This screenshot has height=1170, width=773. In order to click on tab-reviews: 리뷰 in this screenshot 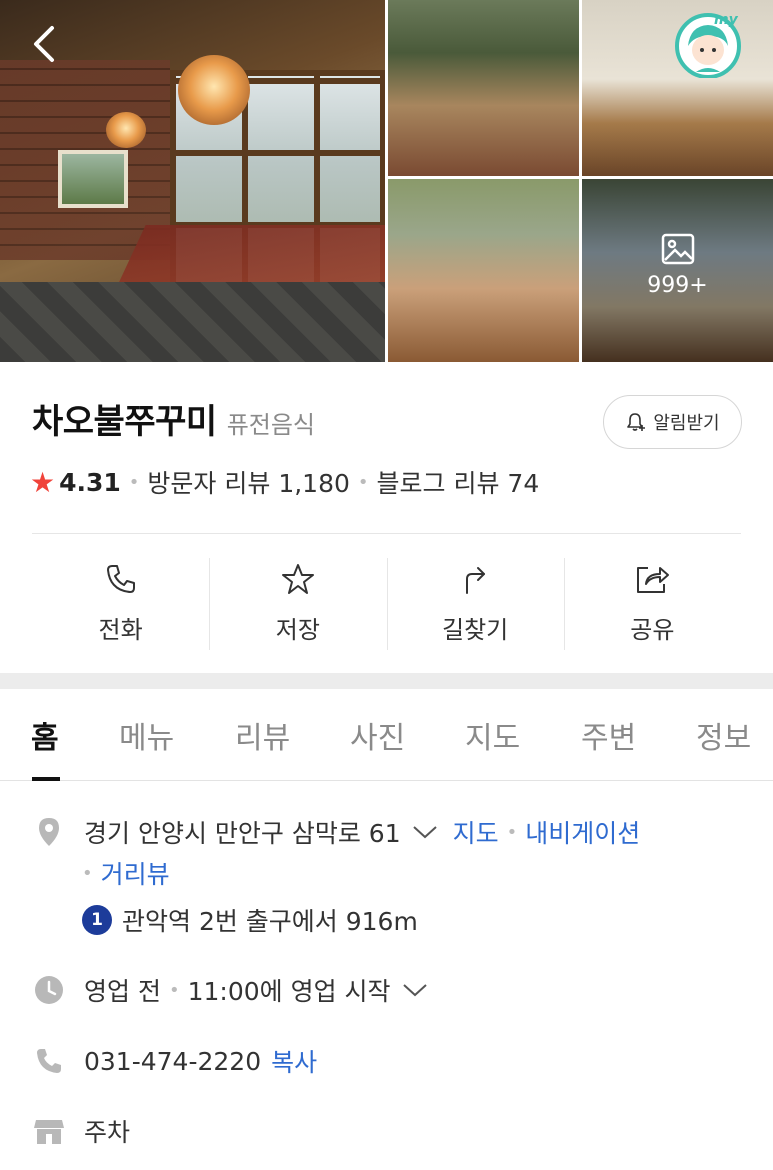, I will do `click(262, 735)`.